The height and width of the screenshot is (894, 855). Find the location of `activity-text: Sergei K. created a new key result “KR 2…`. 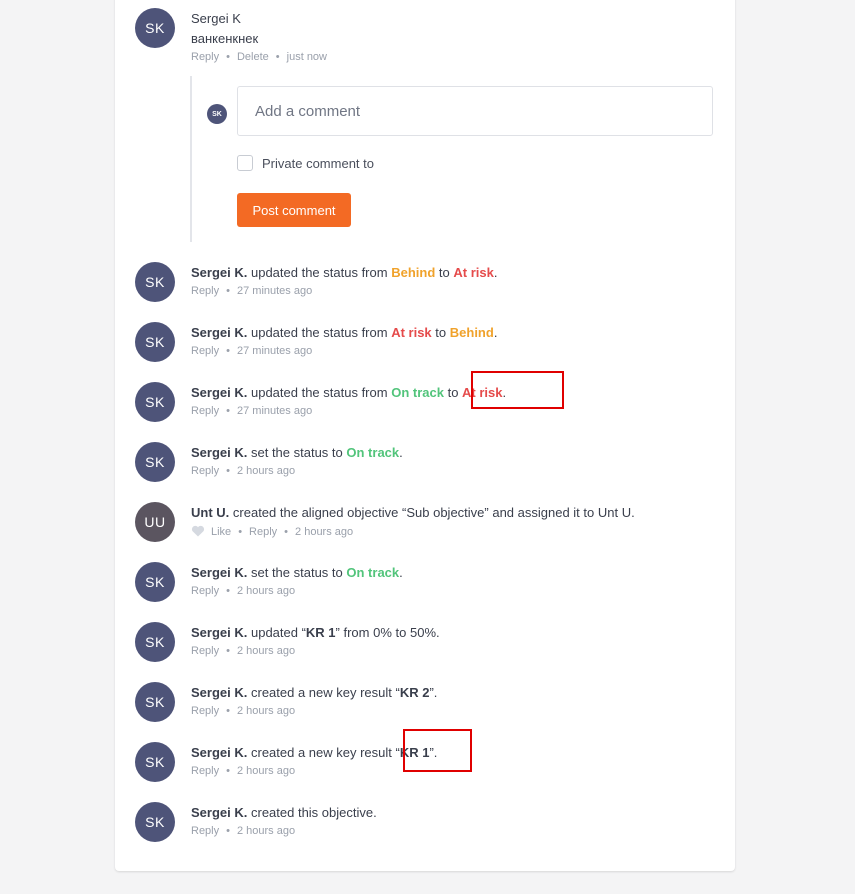

activity-text: Sergei K. created a new key result “KR 2… is located at coordinates (314, 692).